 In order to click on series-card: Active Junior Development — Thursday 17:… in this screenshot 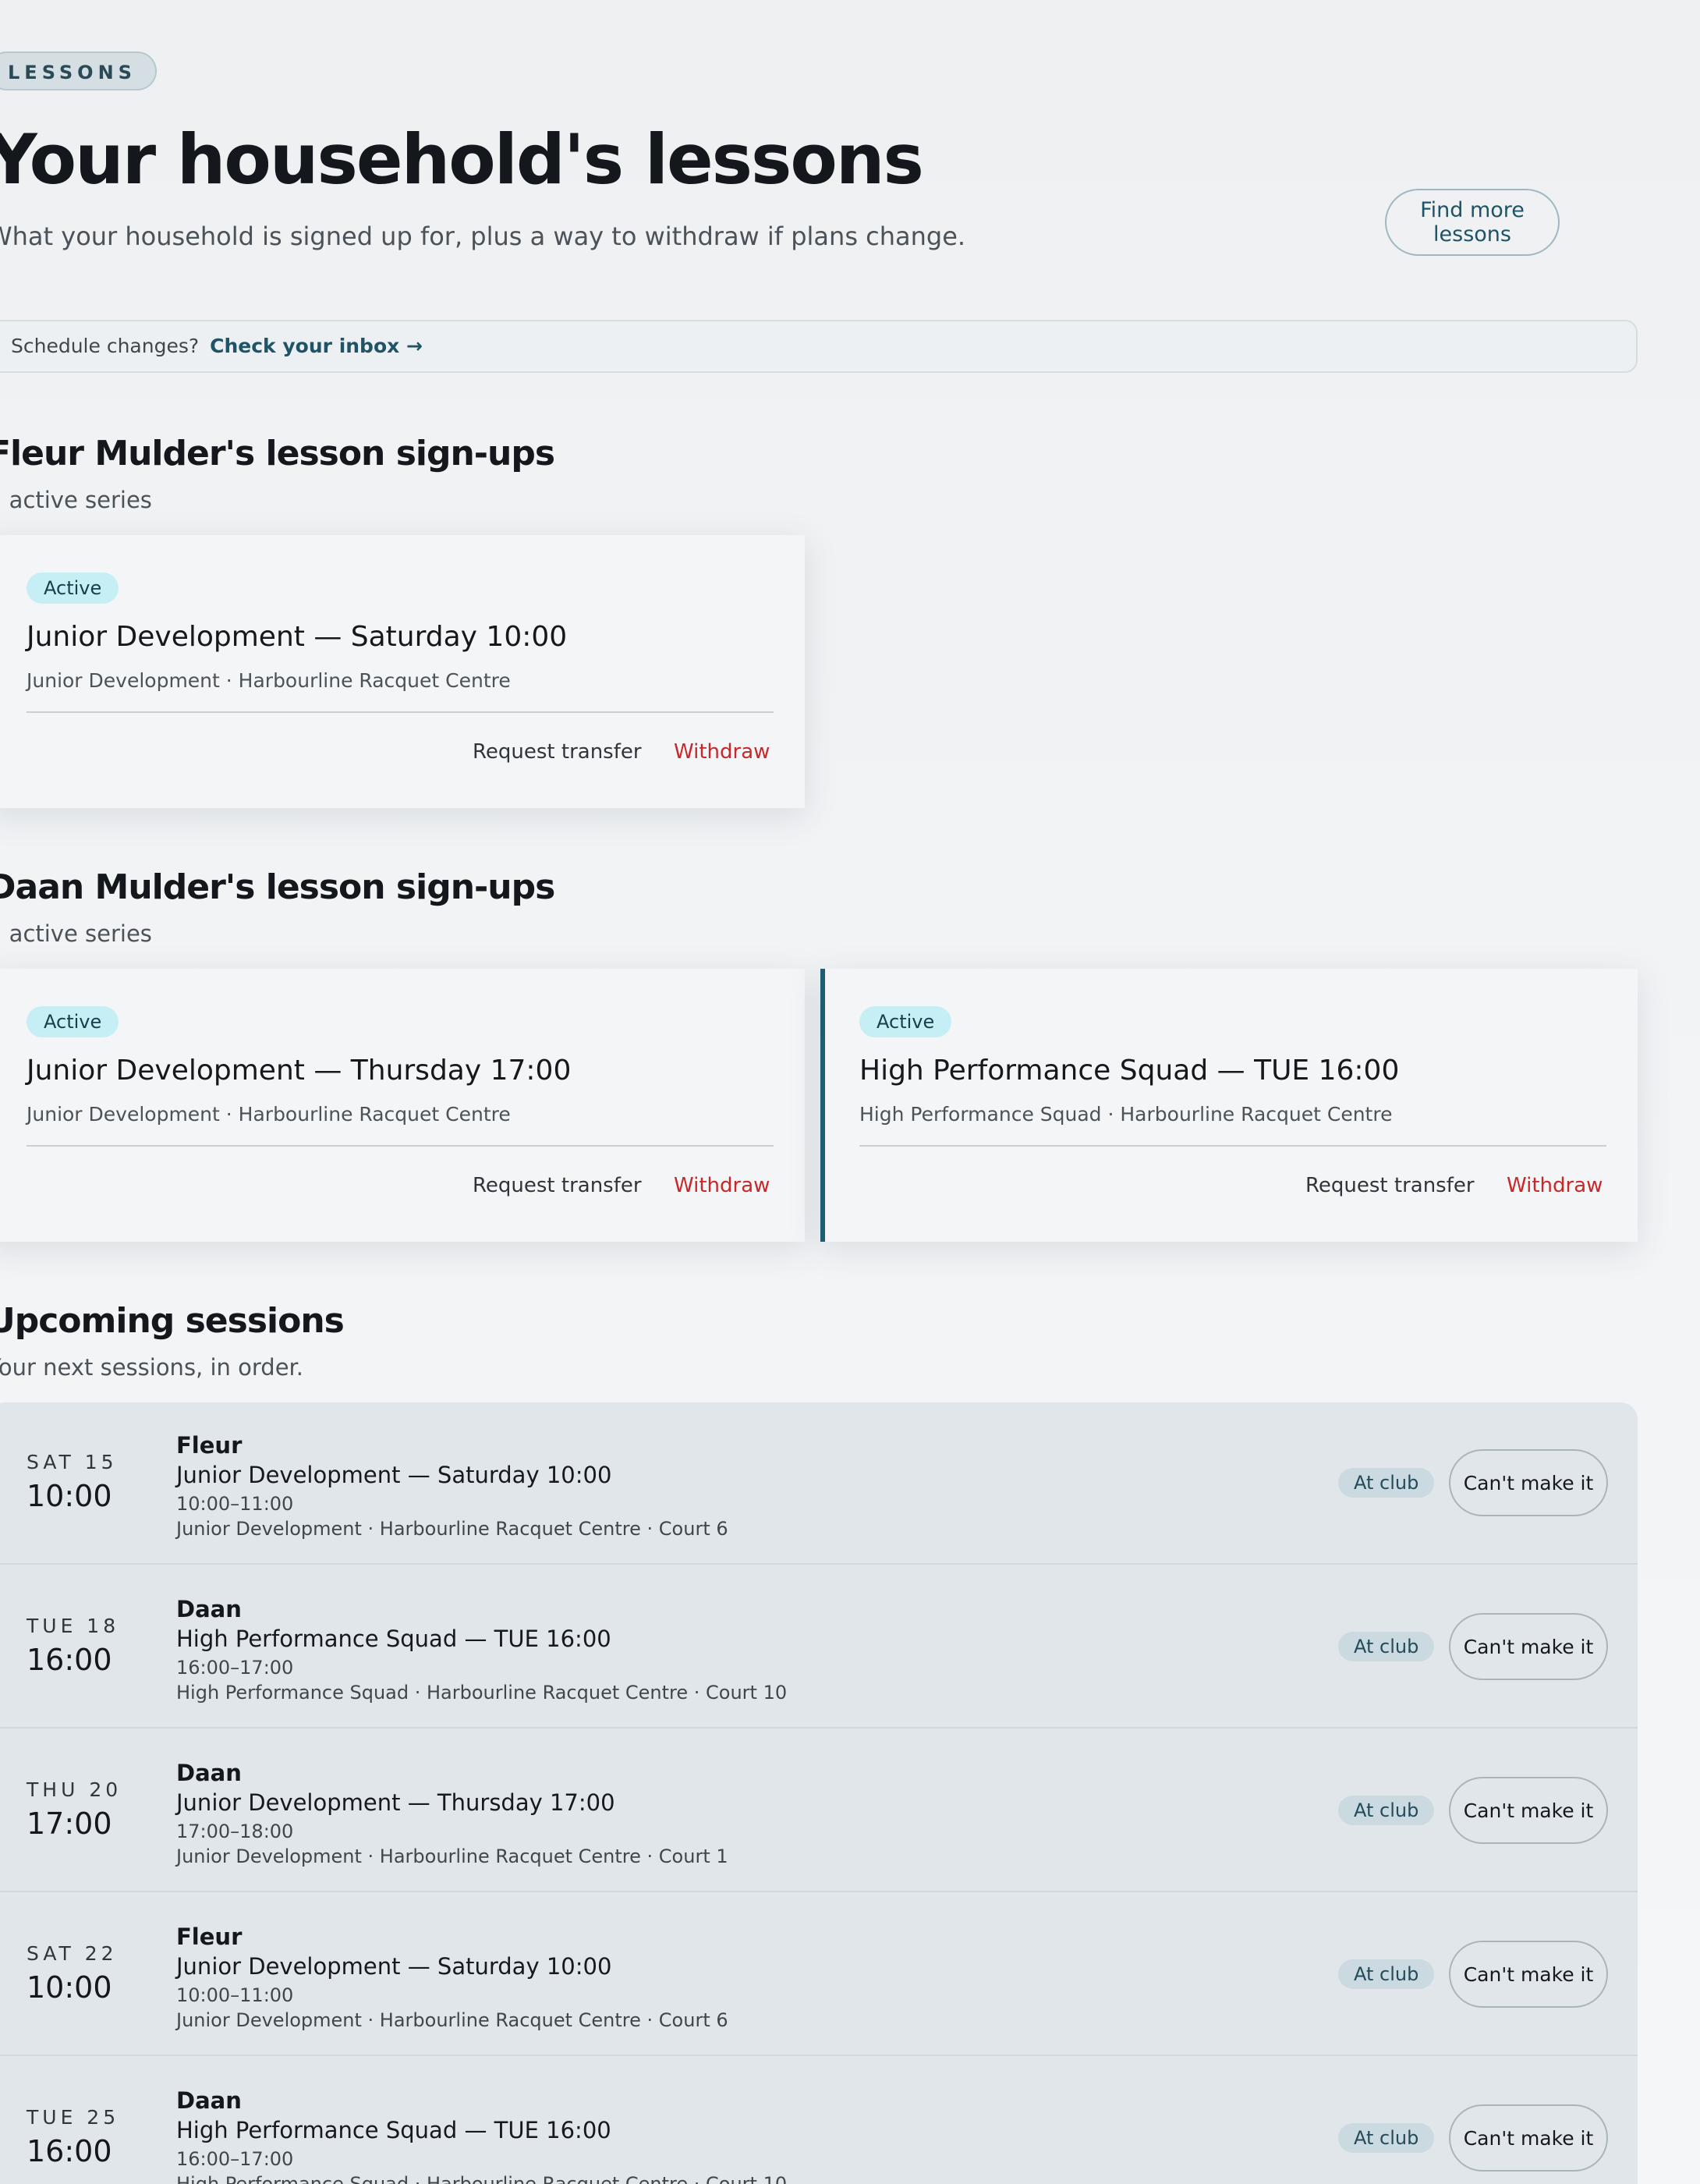, I will do `click(403, 1105)`.